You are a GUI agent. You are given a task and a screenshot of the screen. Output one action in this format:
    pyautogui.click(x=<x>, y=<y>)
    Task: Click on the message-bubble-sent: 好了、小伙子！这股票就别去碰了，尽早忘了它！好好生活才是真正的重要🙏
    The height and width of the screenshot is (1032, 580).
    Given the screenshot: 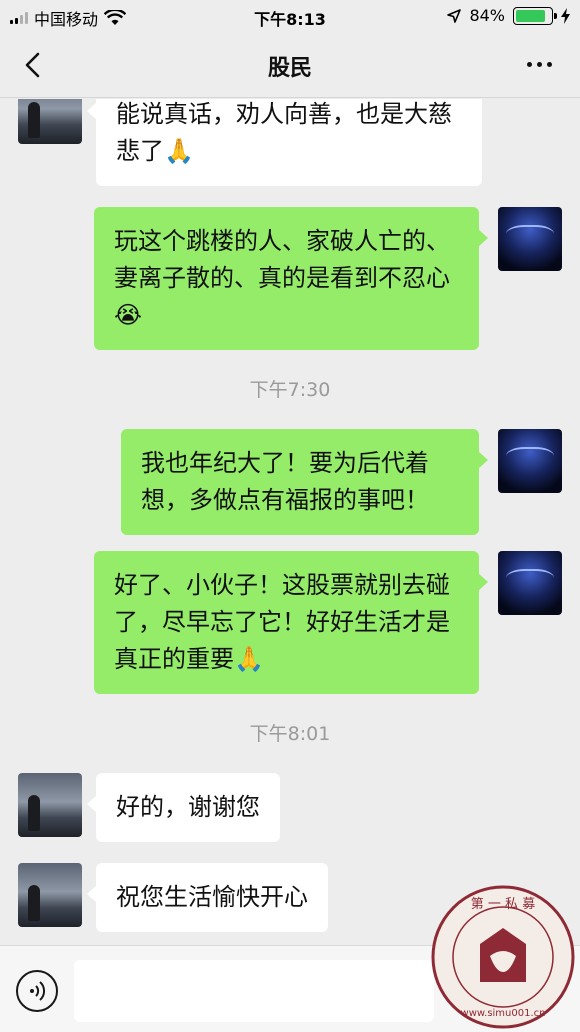 What is the action you would take?
    pyautogui.click(x=291, y=622)
    